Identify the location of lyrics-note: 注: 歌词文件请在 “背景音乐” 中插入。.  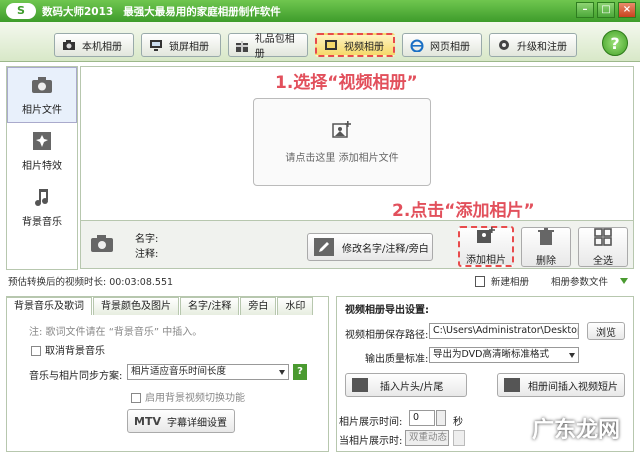
(116, 332).